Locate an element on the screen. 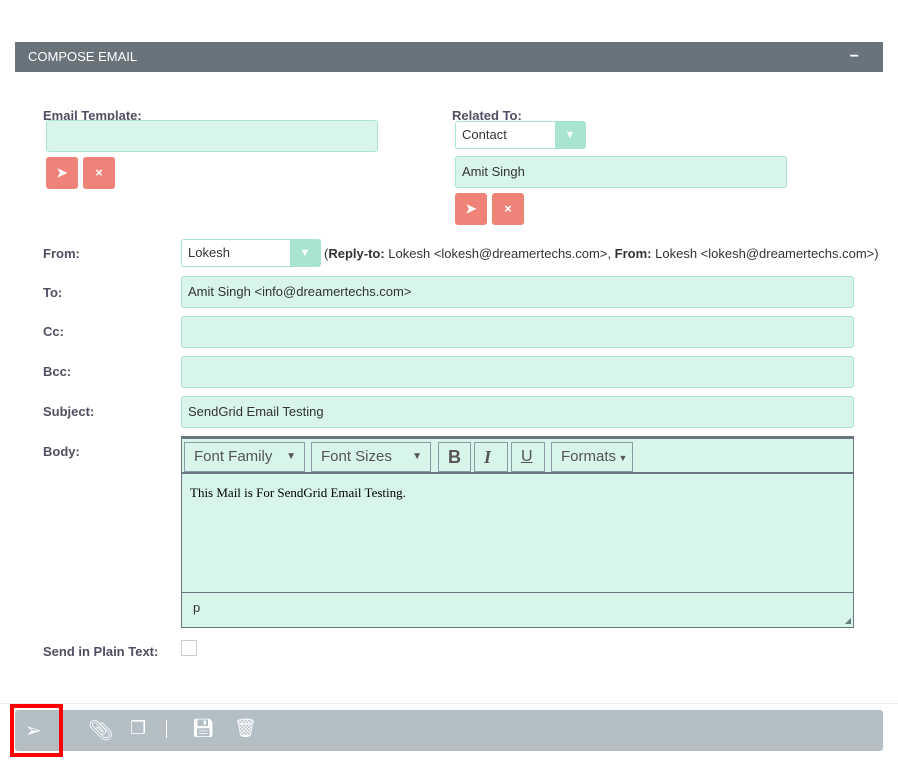  panel-header: COMPOSE EMAIL − is located at coordinates (449, 57).